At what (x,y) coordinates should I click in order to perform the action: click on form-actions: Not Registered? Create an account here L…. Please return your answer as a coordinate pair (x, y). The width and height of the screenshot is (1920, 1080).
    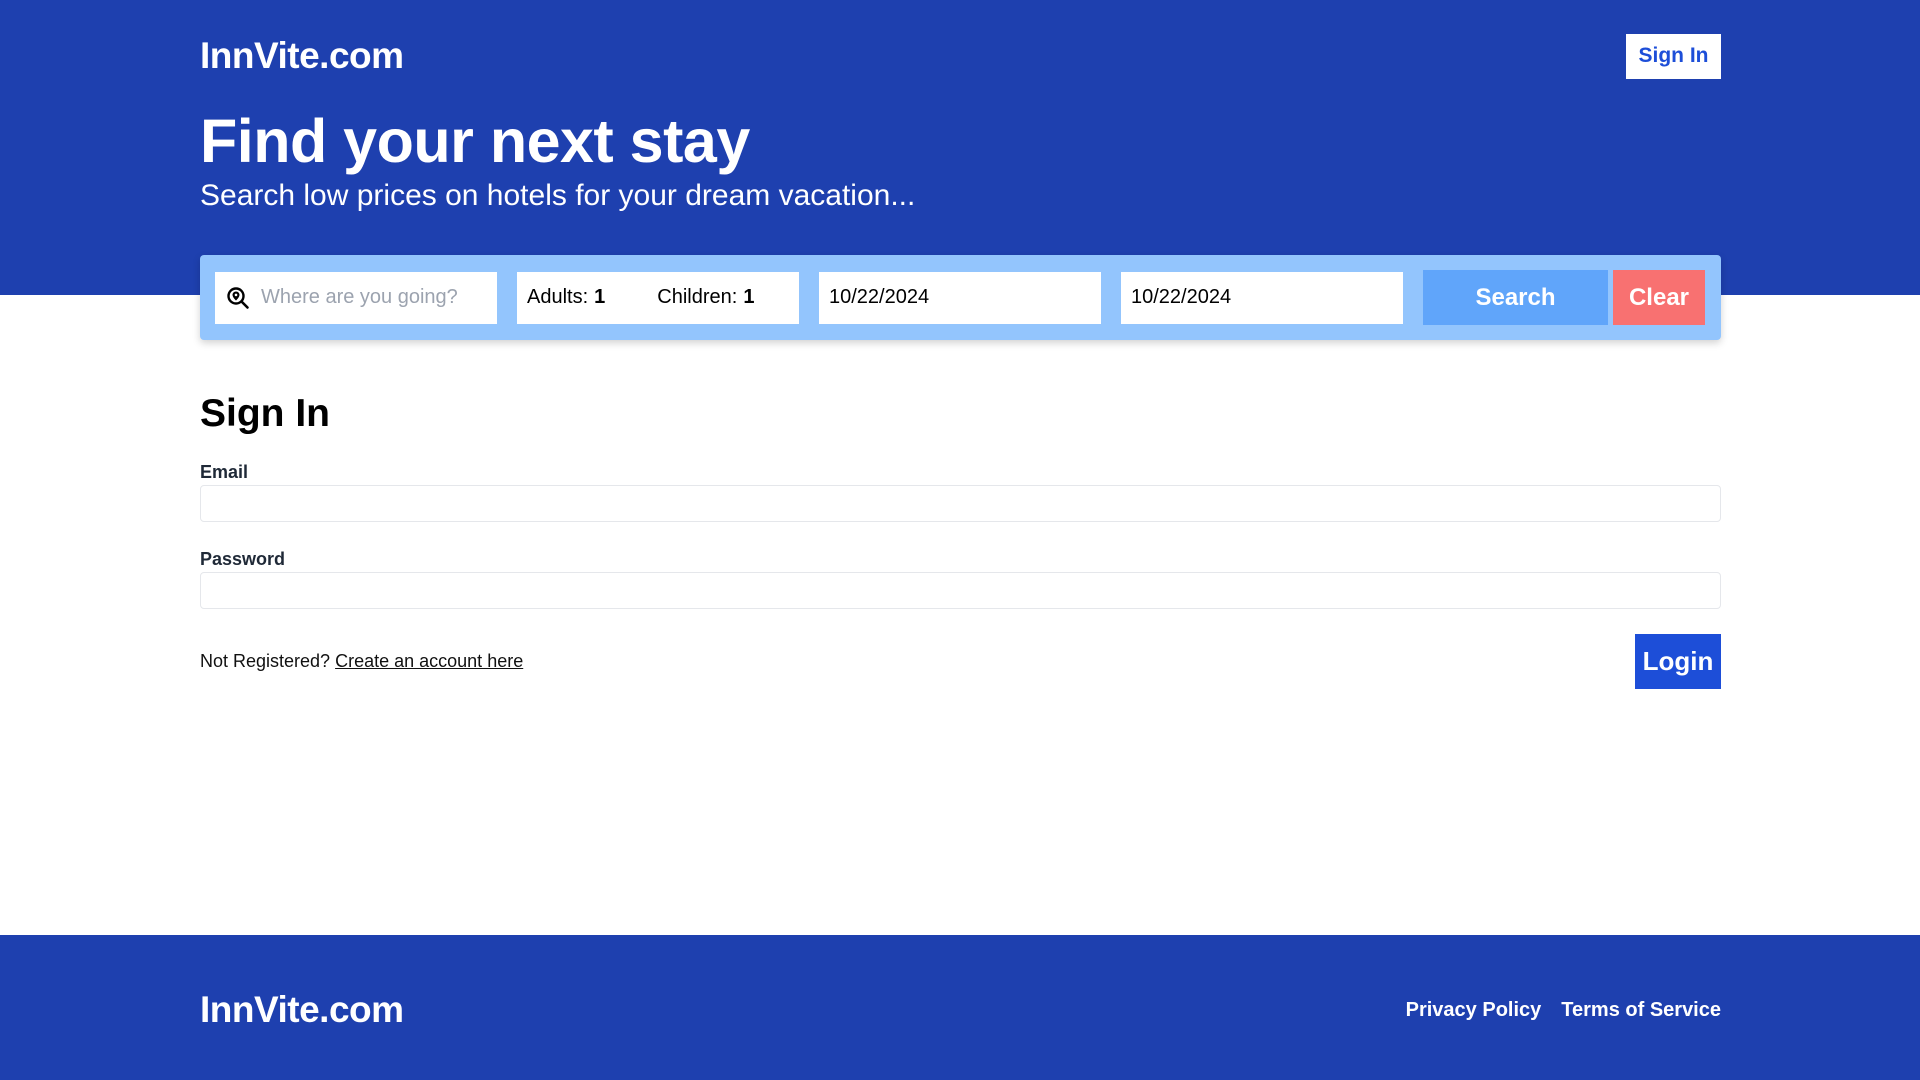
    Looking at the image, I should click on (960, 661).